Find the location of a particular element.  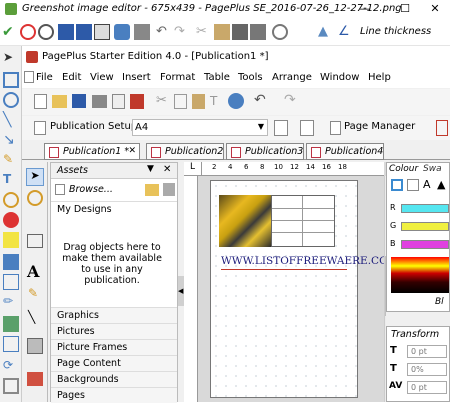

menu-view: View is located at coordinates (102, 77).